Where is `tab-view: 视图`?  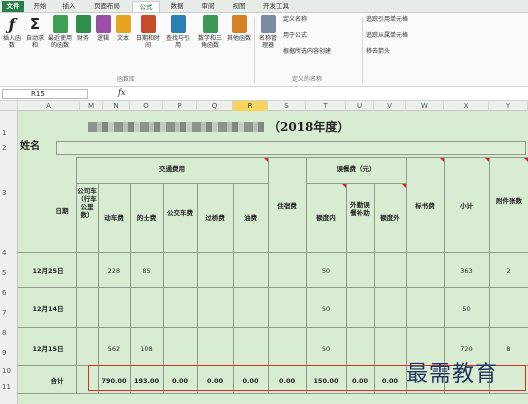 tab-view: 视图 is located at coordinates (239, 6).